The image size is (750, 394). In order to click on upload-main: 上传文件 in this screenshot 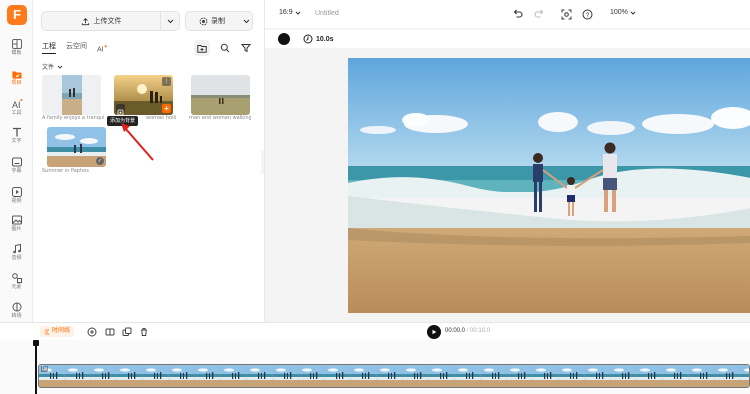, I will do `click(101, 21)`.